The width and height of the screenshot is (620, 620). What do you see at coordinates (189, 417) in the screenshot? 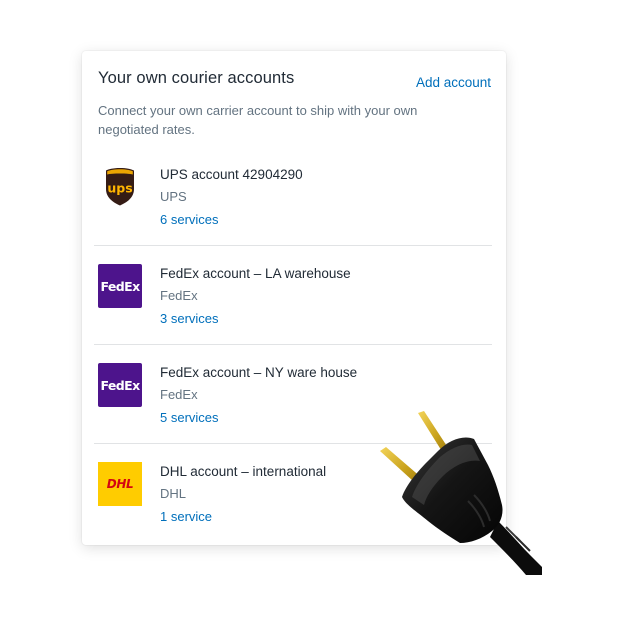
I see `account-services-link: 5 services` at bounding box center [189, 417].